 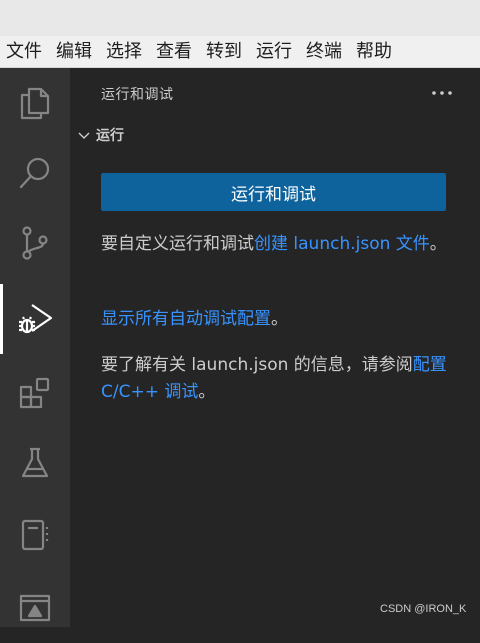 I want to click on section-header-run: 运行, so click(x=100, y=135).